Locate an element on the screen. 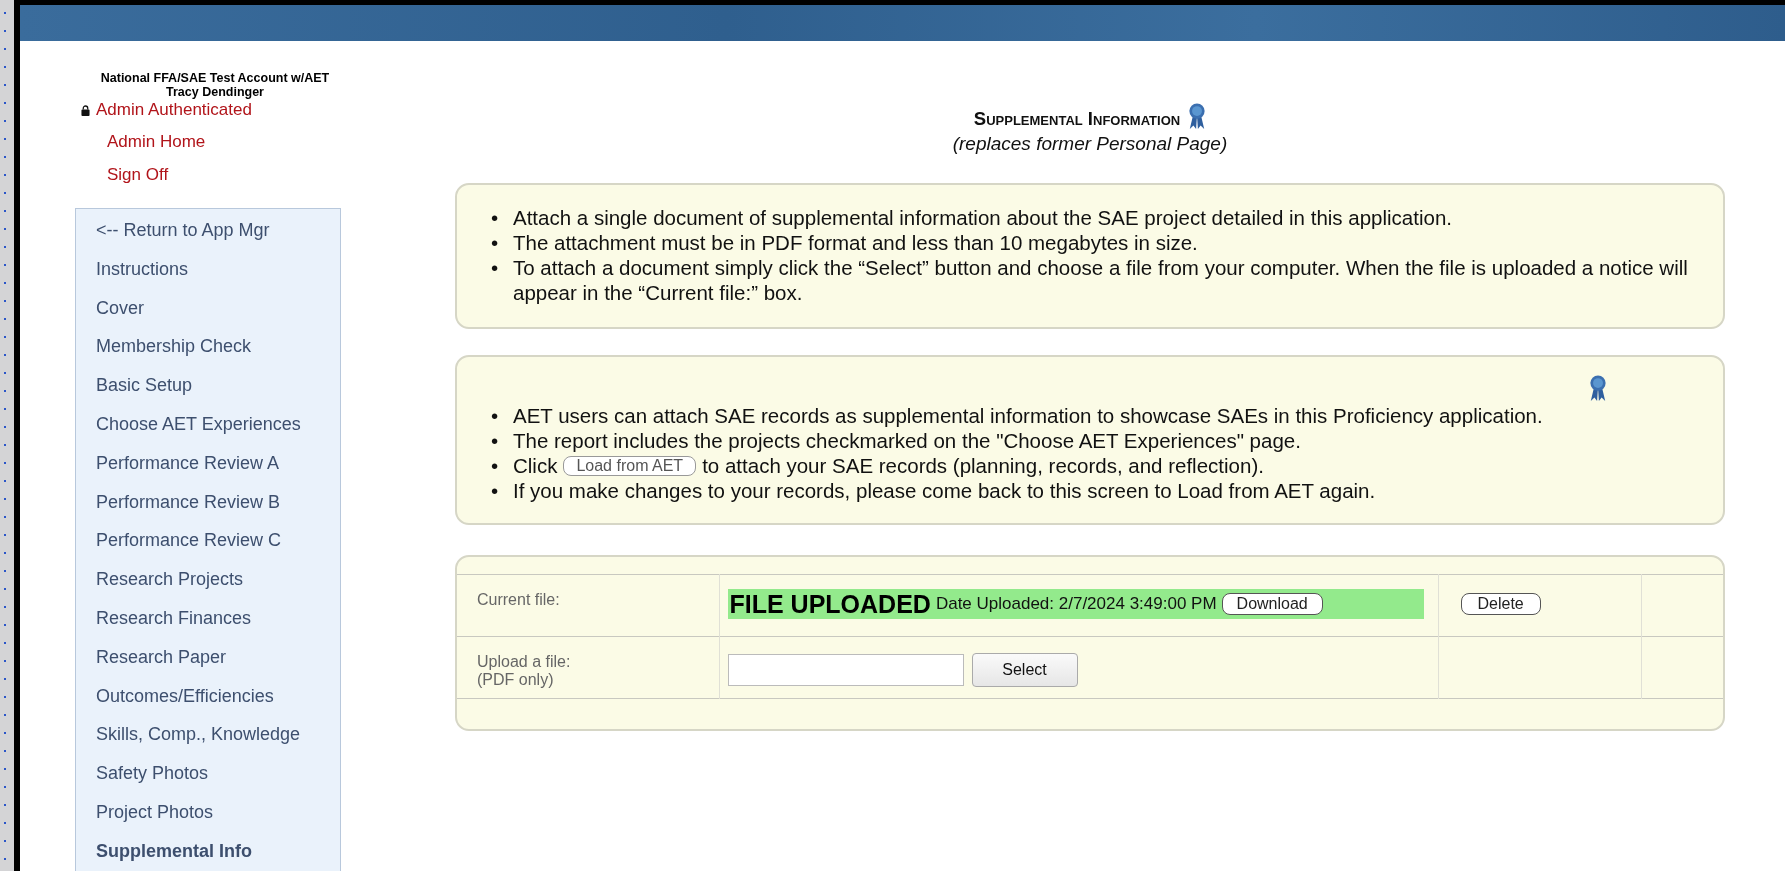 The height and width of the screenshot is (871, 1785). sidebar-item: Instructions is located at coordinates (208, 269).